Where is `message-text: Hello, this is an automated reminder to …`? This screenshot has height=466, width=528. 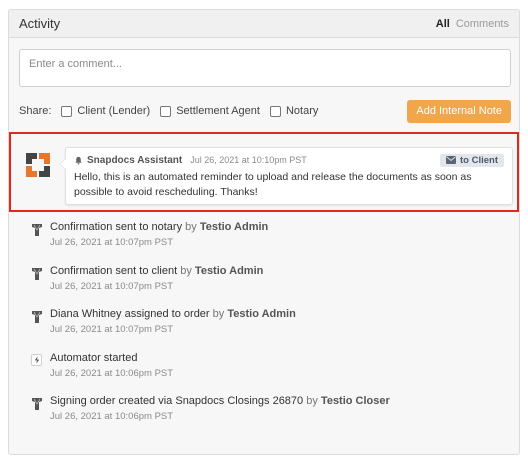 message-text: Hello, this is an automated reminder to … is located at coordinates (273, 184).